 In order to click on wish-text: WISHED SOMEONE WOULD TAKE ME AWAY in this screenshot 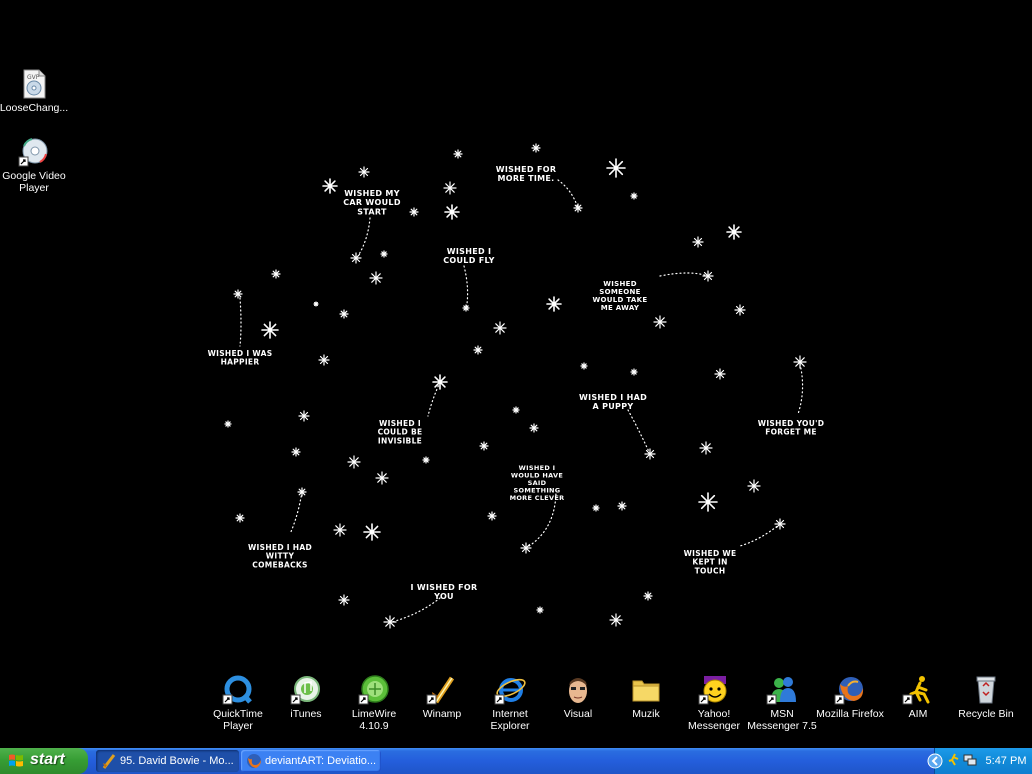, I will do `click(620, 296)`.